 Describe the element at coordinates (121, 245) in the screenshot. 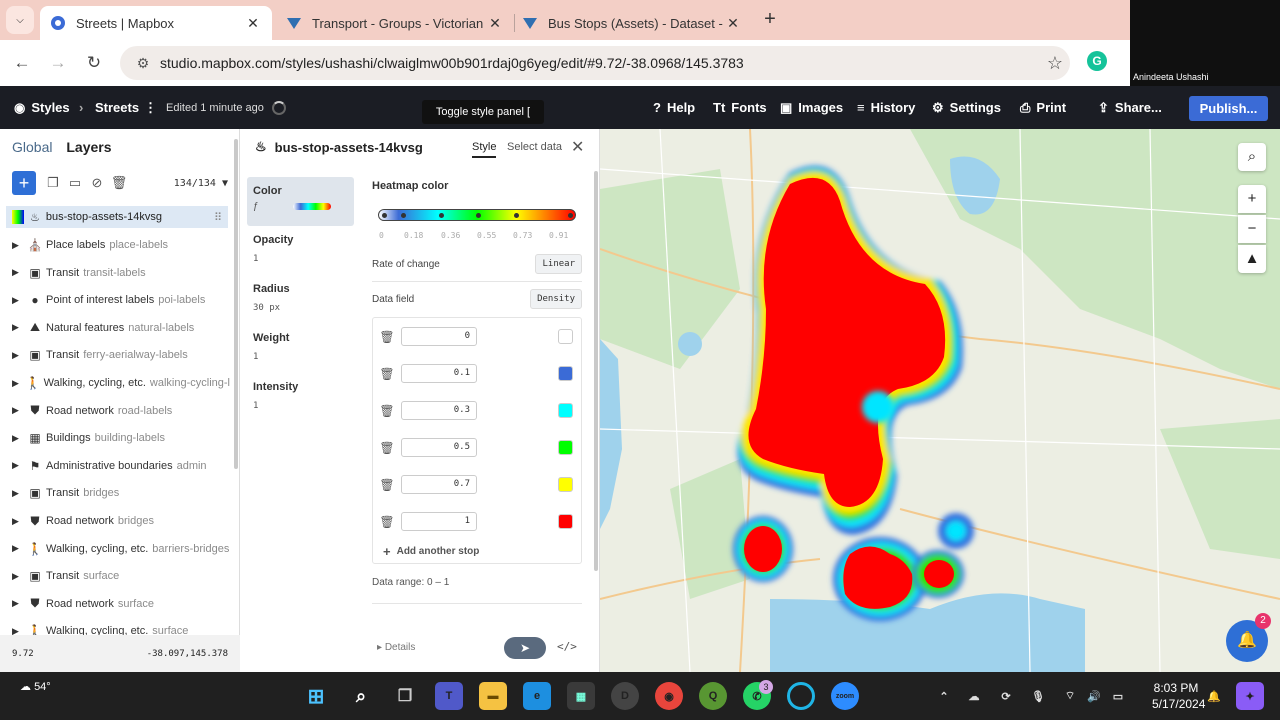

I see `layer-row: ▶ ⛪ Place labels place-labels` at that location.